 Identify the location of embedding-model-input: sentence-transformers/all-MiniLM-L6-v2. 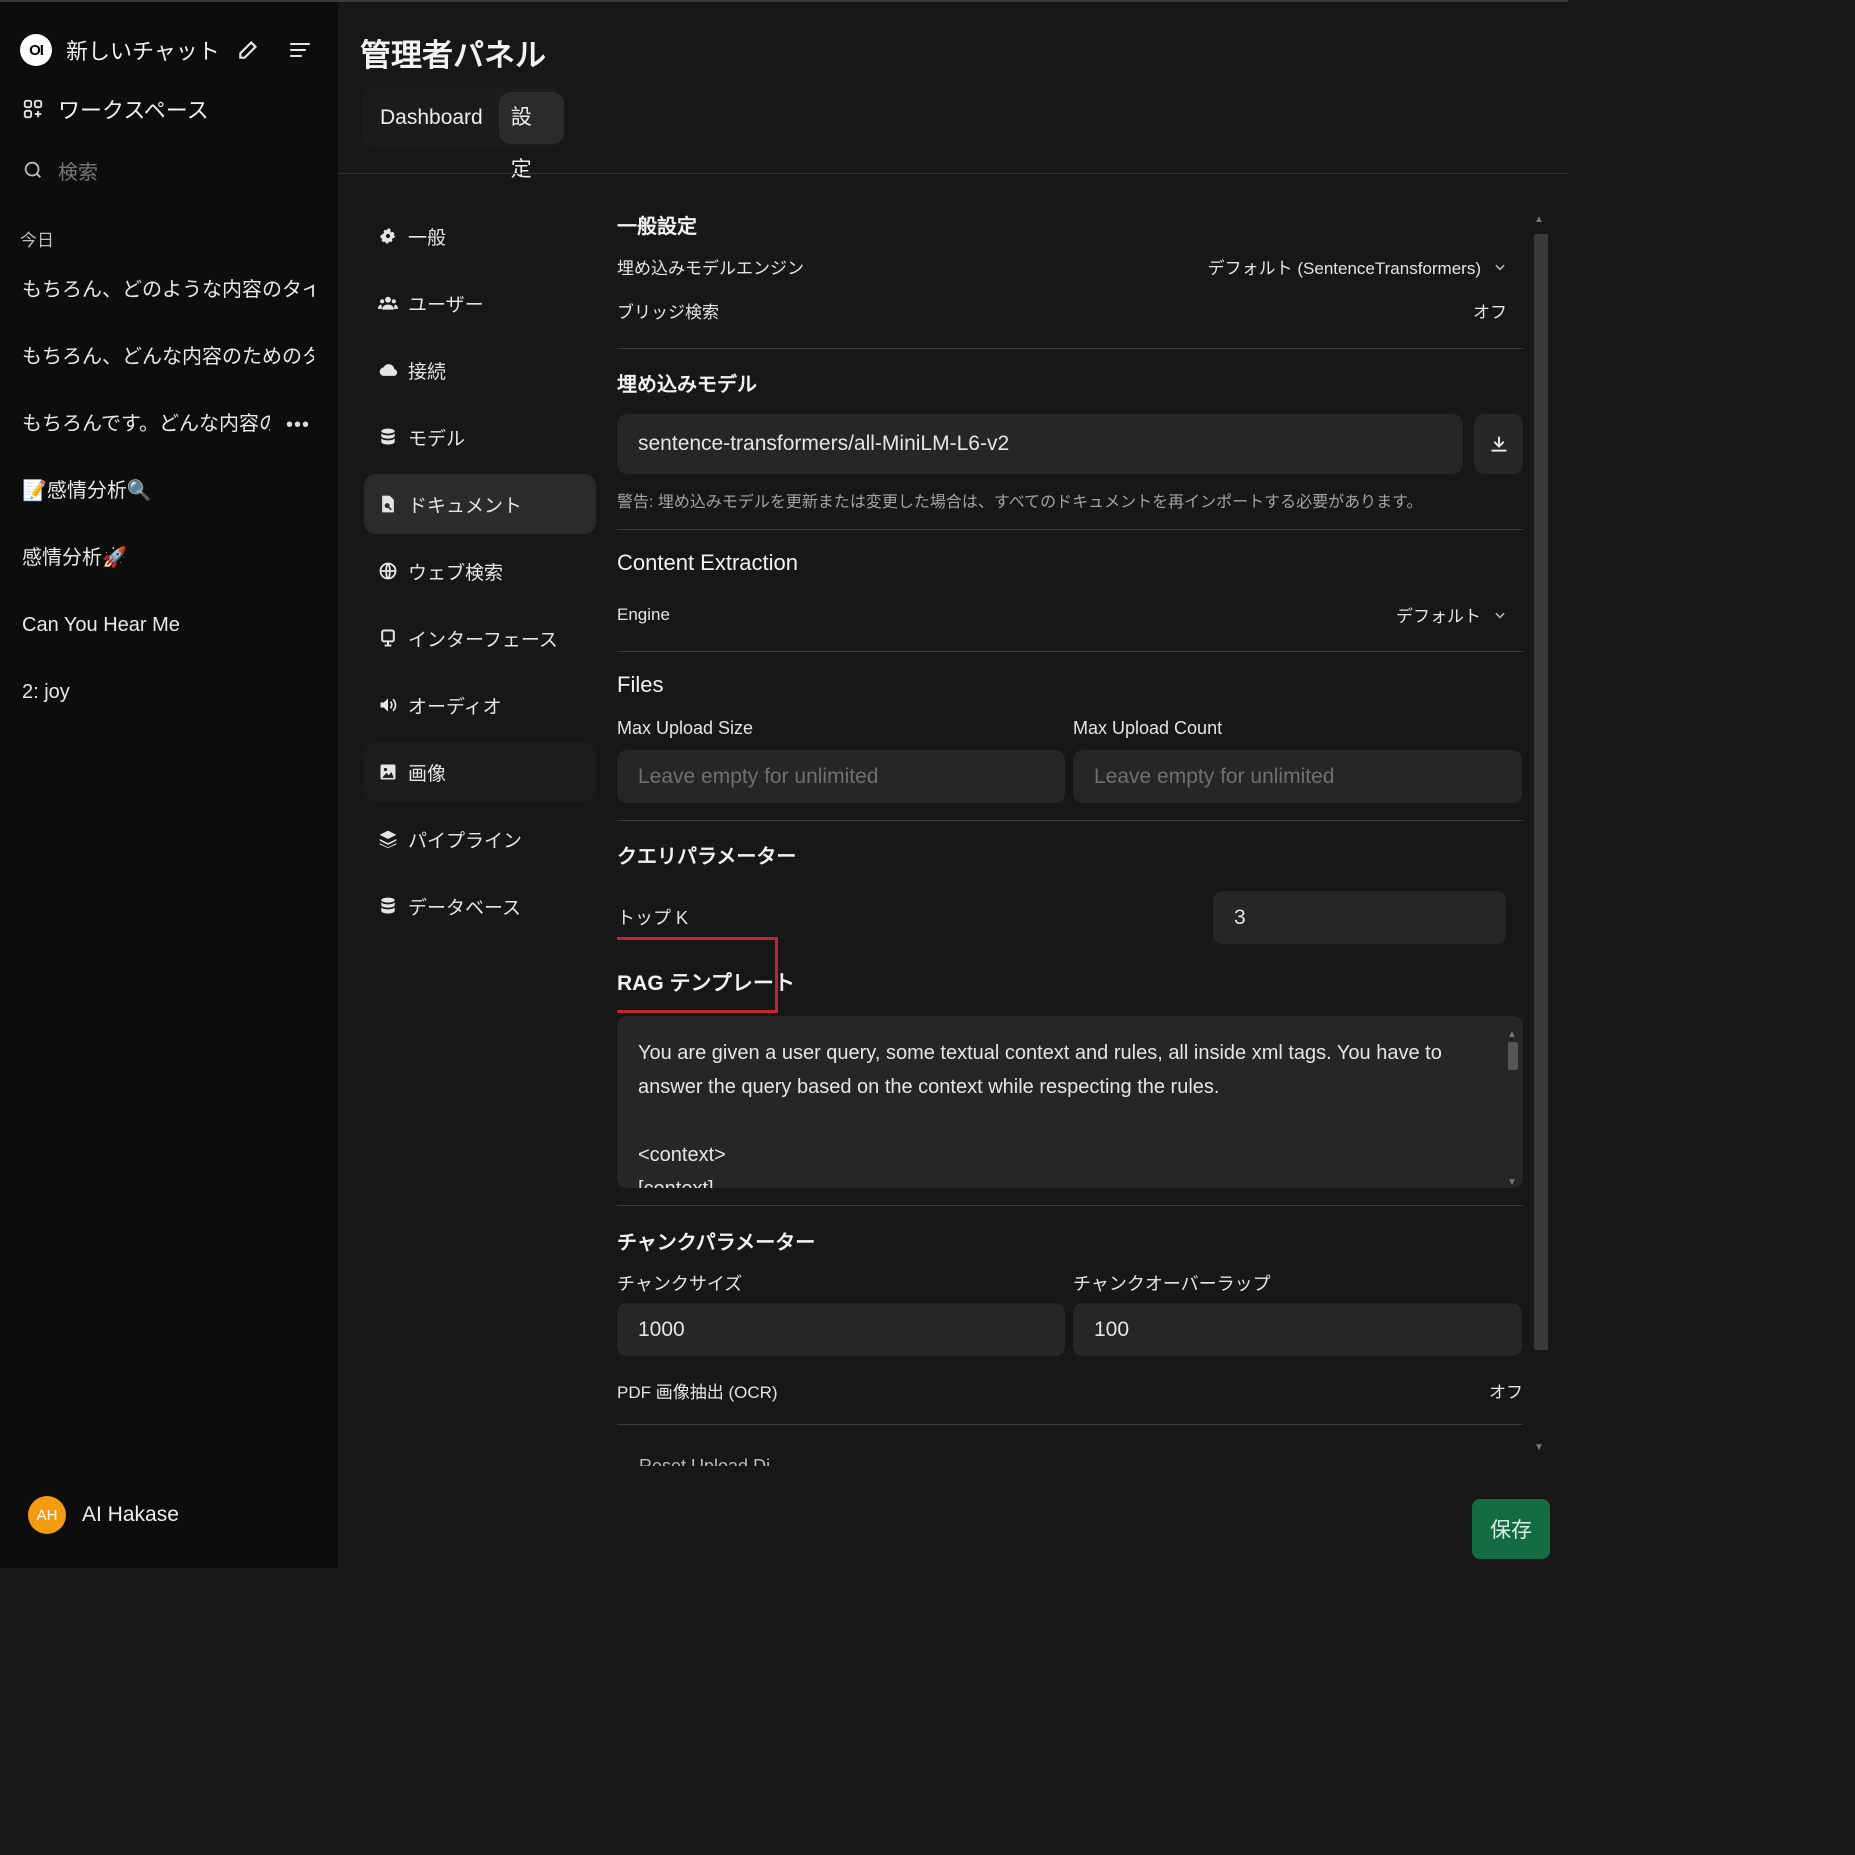
(1040, 444).